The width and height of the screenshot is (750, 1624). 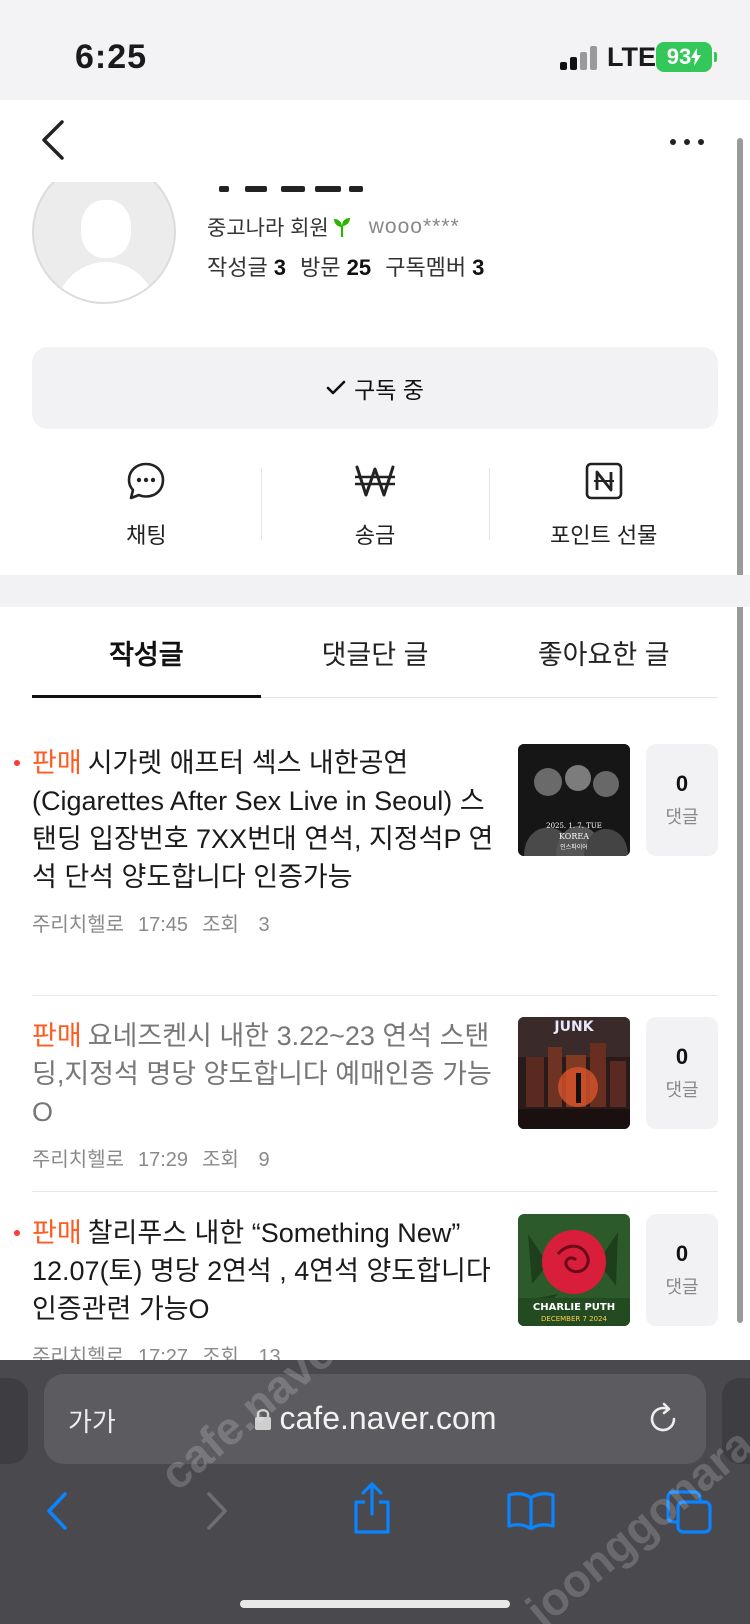 I want to click on next-tab-edge, so click(x=736, y=1421).